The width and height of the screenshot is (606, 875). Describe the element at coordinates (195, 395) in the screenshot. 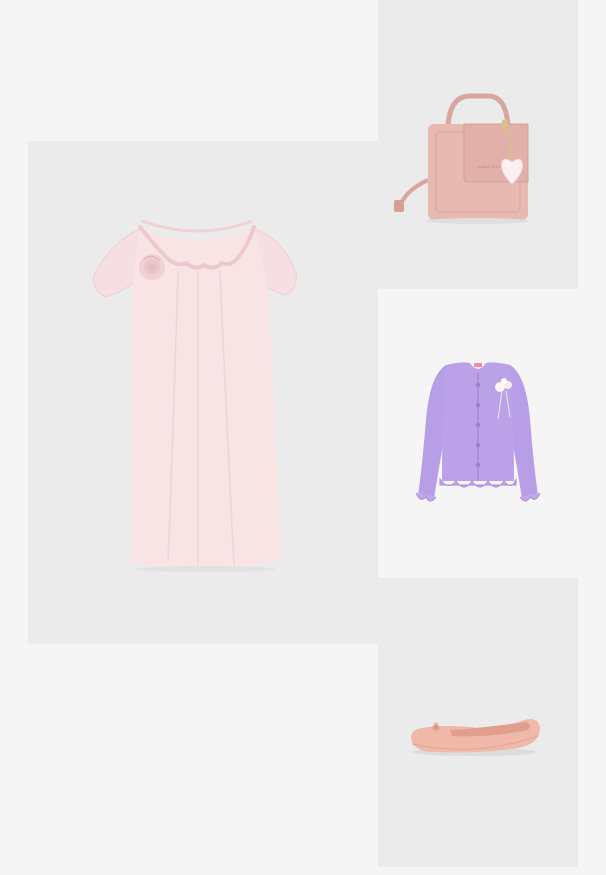

I see `dress-image` at that location.